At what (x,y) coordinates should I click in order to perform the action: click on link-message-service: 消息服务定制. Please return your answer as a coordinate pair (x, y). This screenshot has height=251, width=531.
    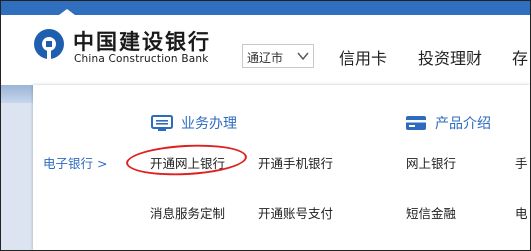
    Looking at the image, I should click on (187, 212).